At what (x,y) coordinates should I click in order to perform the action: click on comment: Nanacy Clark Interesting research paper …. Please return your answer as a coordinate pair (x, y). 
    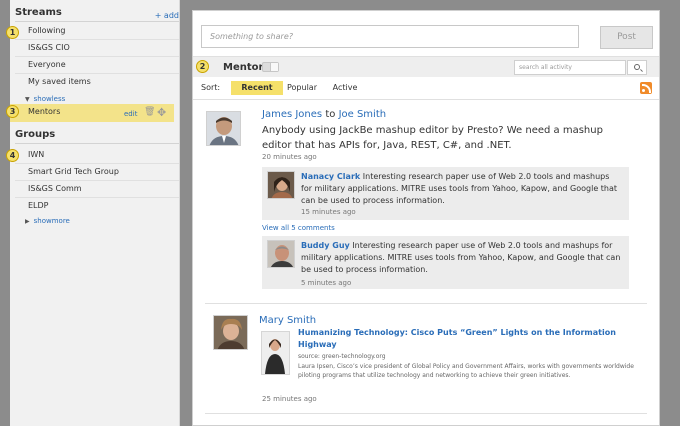
    Looking at the image, I should click on (445, 193).